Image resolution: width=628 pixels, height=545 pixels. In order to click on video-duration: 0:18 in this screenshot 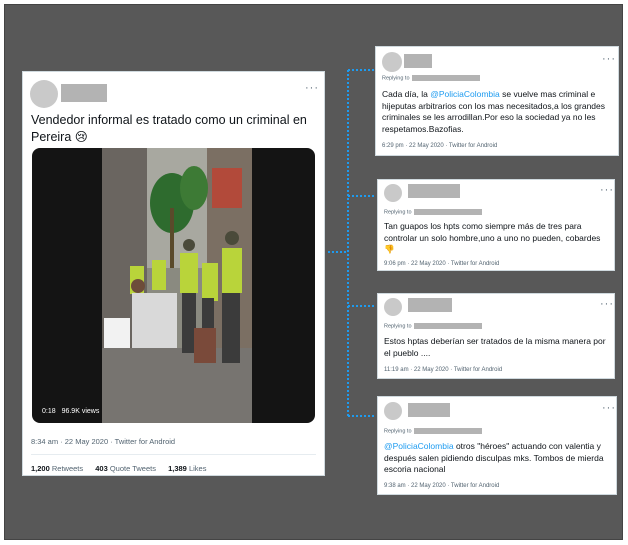, I will do `click(49, 411)`.